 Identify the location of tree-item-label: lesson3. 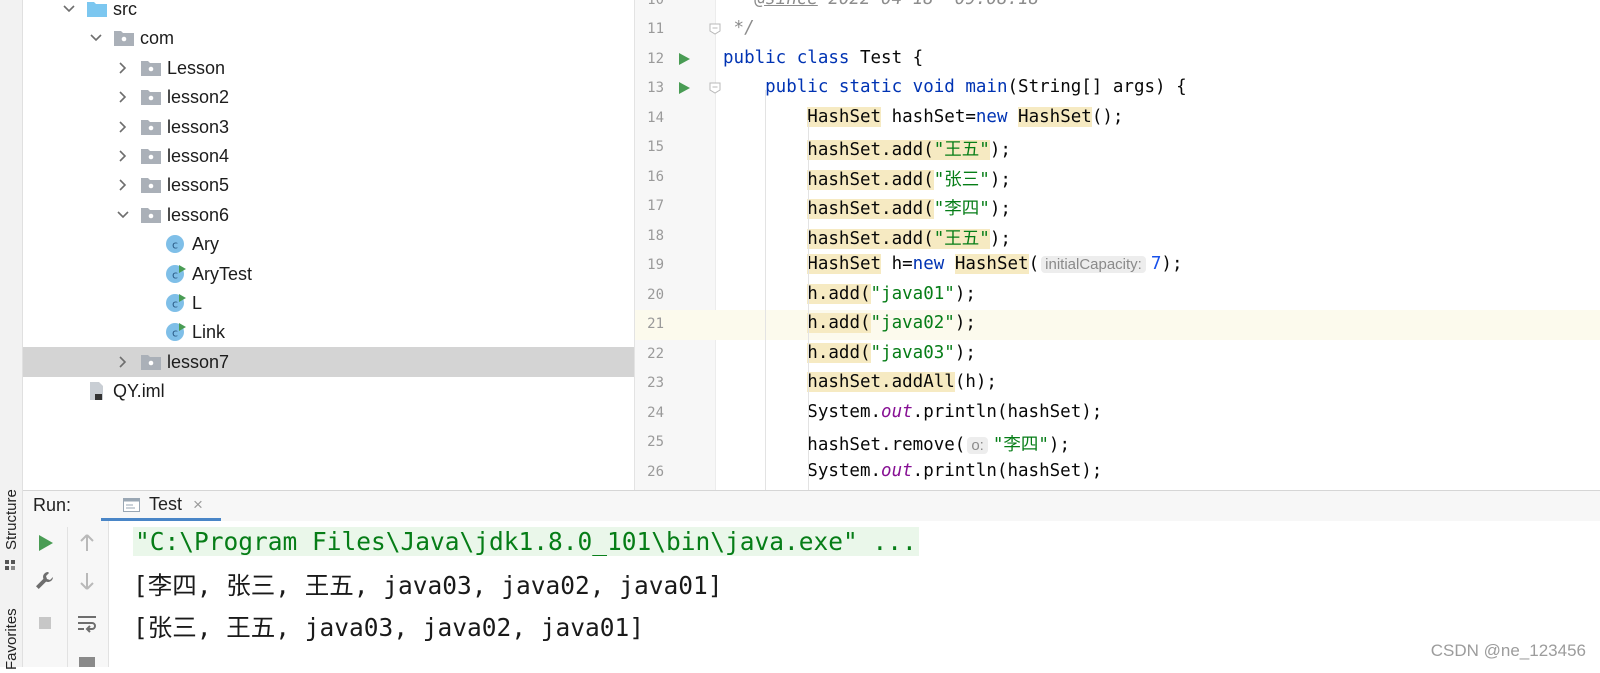
(198, 126).